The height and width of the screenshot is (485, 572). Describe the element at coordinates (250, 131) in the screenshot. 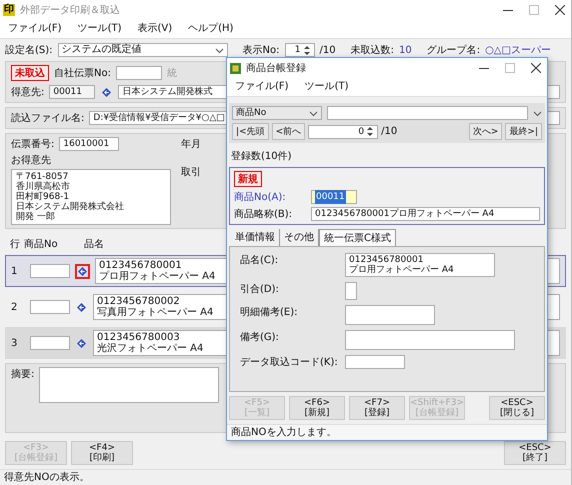

I see `nav-button: |<先頭` at that location.